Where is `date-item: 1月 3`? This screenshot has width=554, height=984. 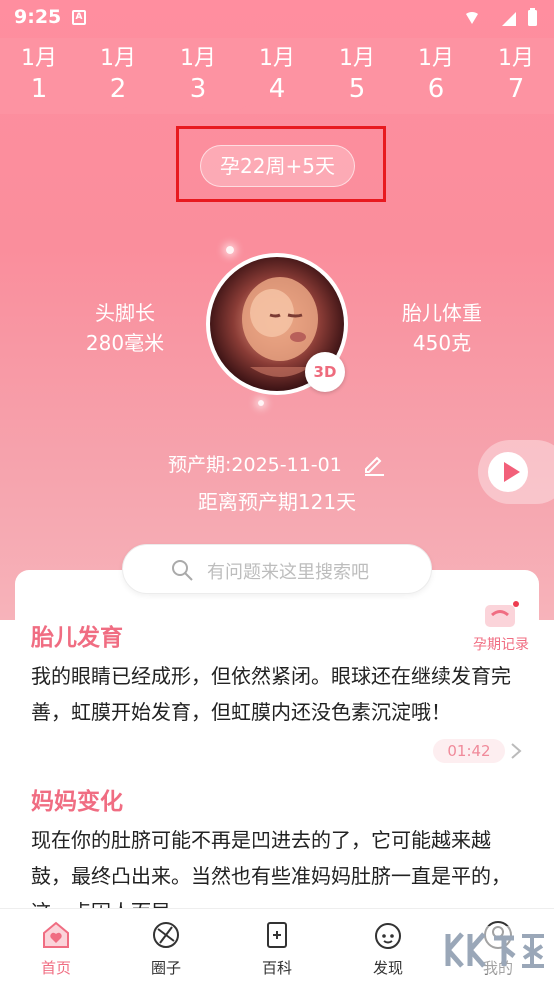 date-item: 1月 3 is located at coordinates (198, 76).